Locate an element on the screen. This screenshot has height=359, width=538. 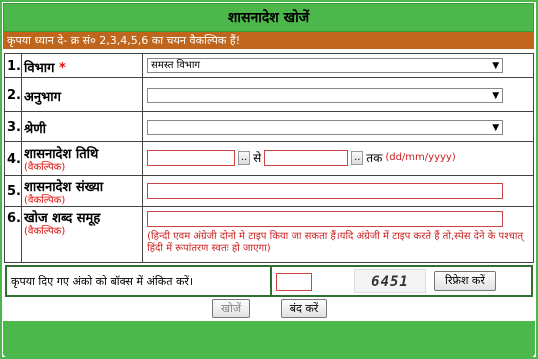
section-label: अनुभाग is located at coordinates (42, 97).